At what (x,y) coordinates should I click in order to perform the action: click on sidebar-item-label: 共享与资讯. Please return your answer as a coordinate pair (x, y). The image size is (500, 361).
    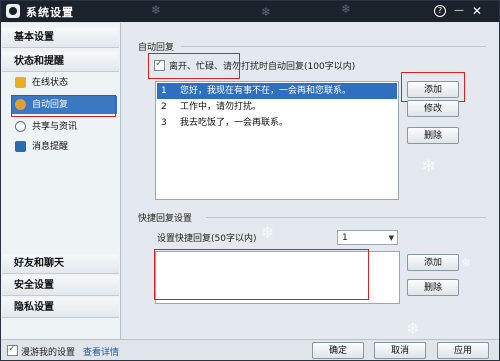
    Looking at the image, I should click on (55, 127).